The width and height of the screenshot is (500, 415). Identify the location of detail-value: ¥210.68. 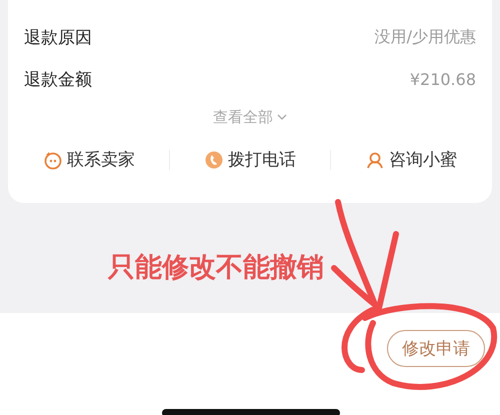
(443, 79).